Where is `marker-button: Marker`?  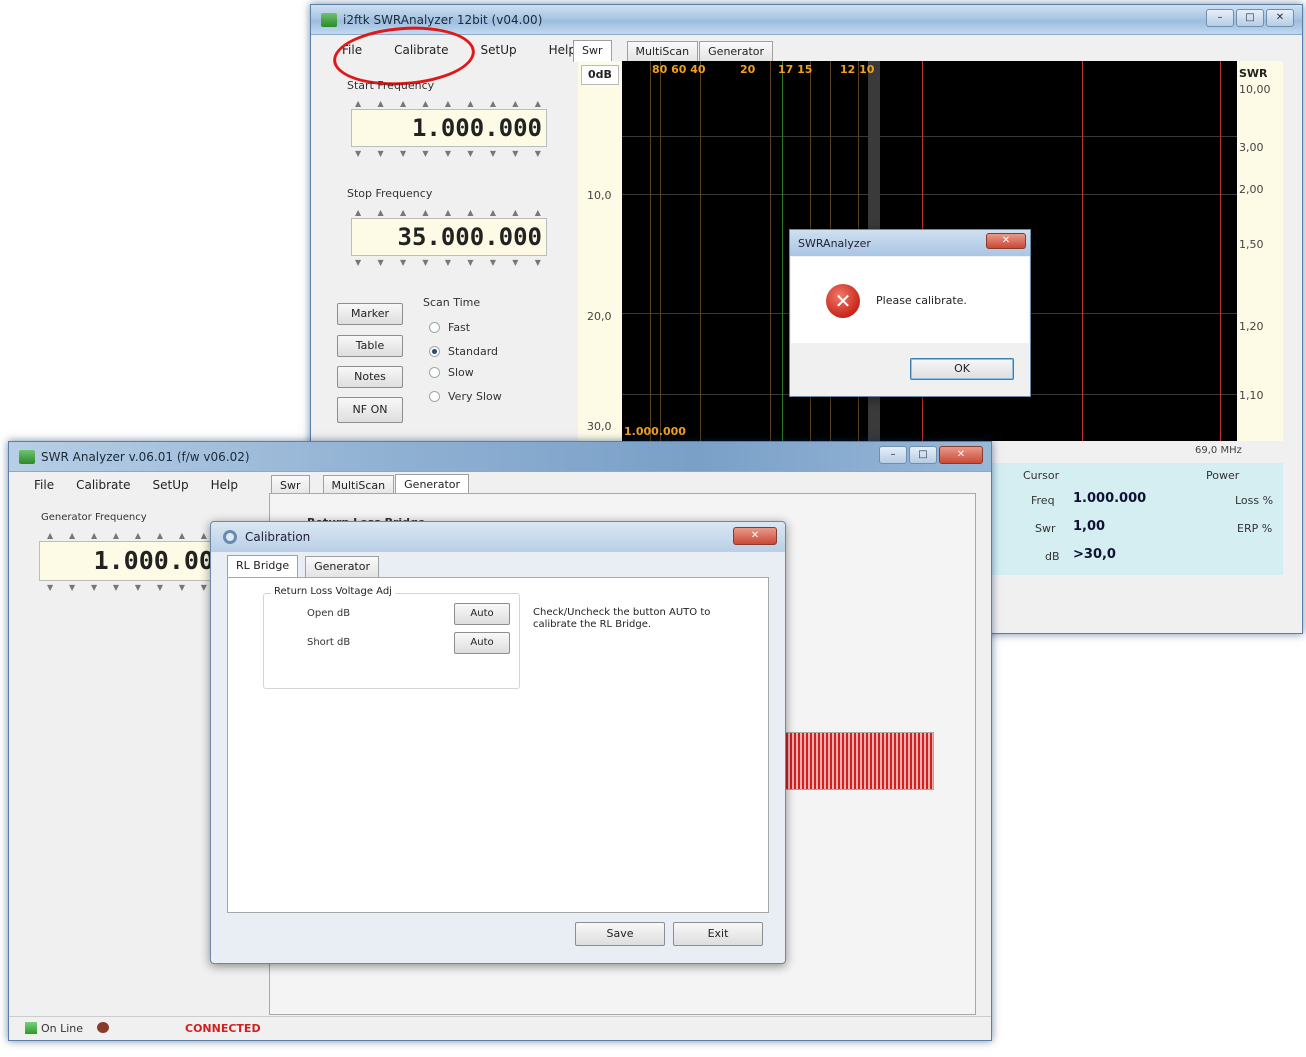 marker-button: Marker is located at coordinates (370, 314).